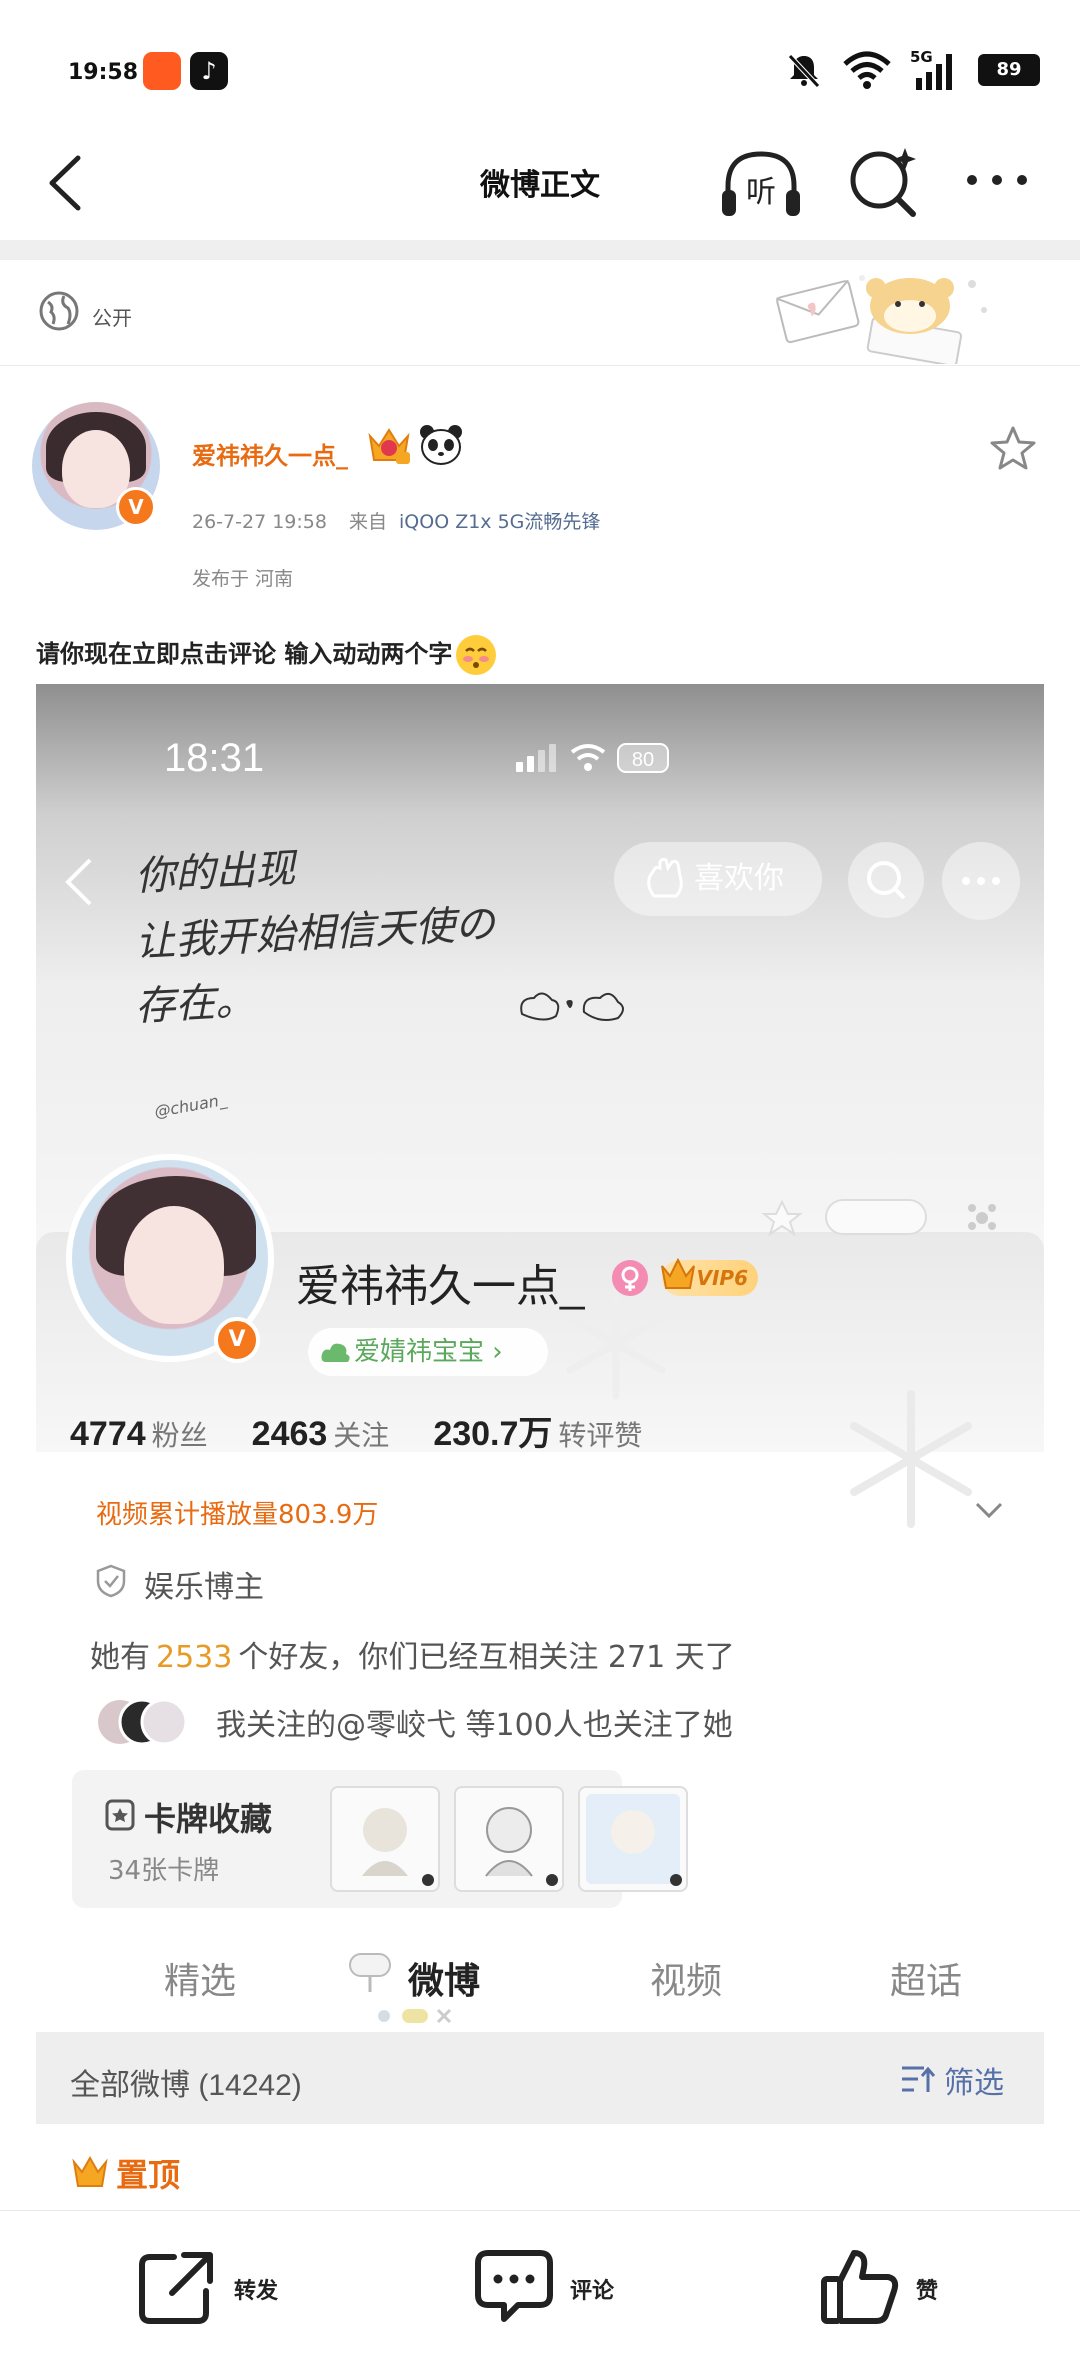 This screenshot has width=1080, height=2372. I want to click on network-type: 5G, so click(921, 57).